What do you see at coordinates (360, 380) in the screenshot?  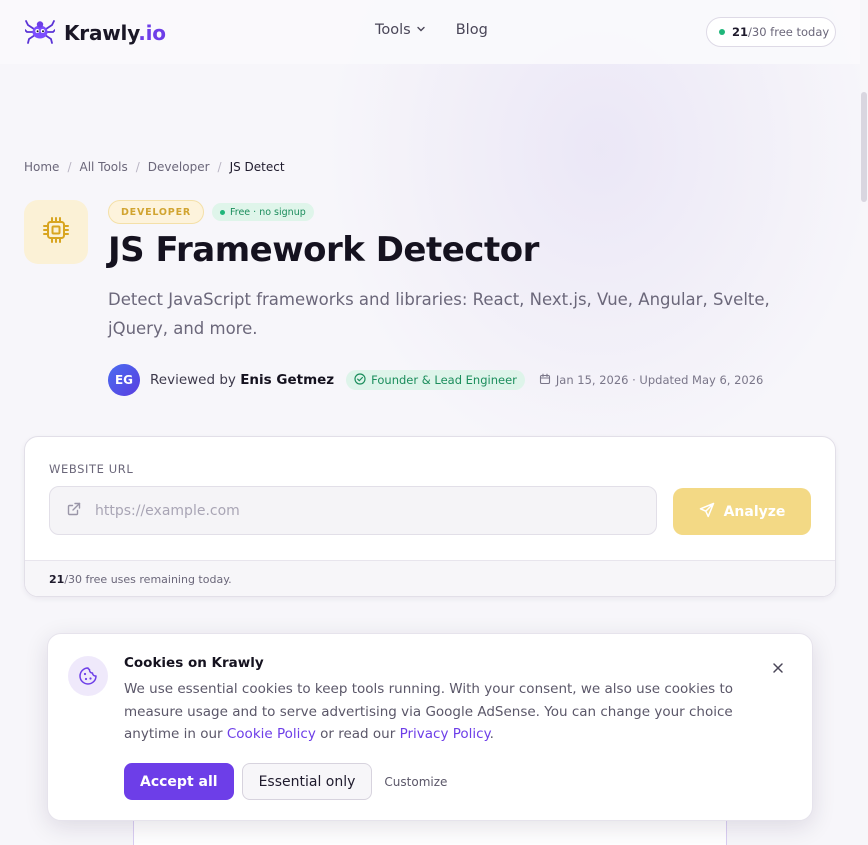 I see `check-circle-icon` at bounding box center [360, 380].